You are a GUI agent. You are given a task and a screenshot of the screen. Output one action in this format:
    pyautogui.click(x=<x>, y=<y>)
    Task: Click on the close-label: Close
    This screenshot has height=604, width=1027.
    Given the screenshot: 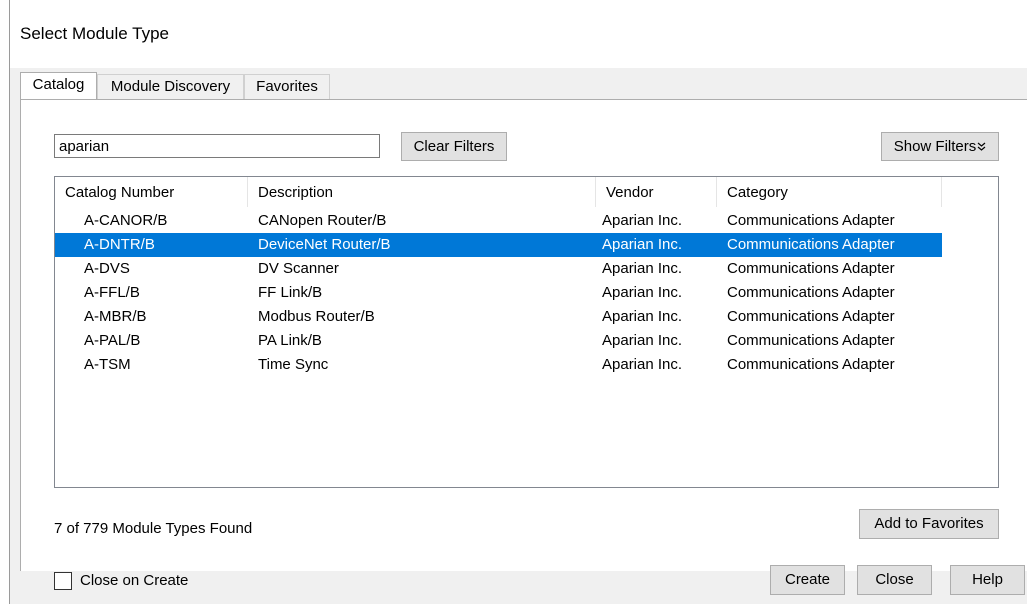 What is the action you would take?
    pyautogui.click(x=894, y=579)
    